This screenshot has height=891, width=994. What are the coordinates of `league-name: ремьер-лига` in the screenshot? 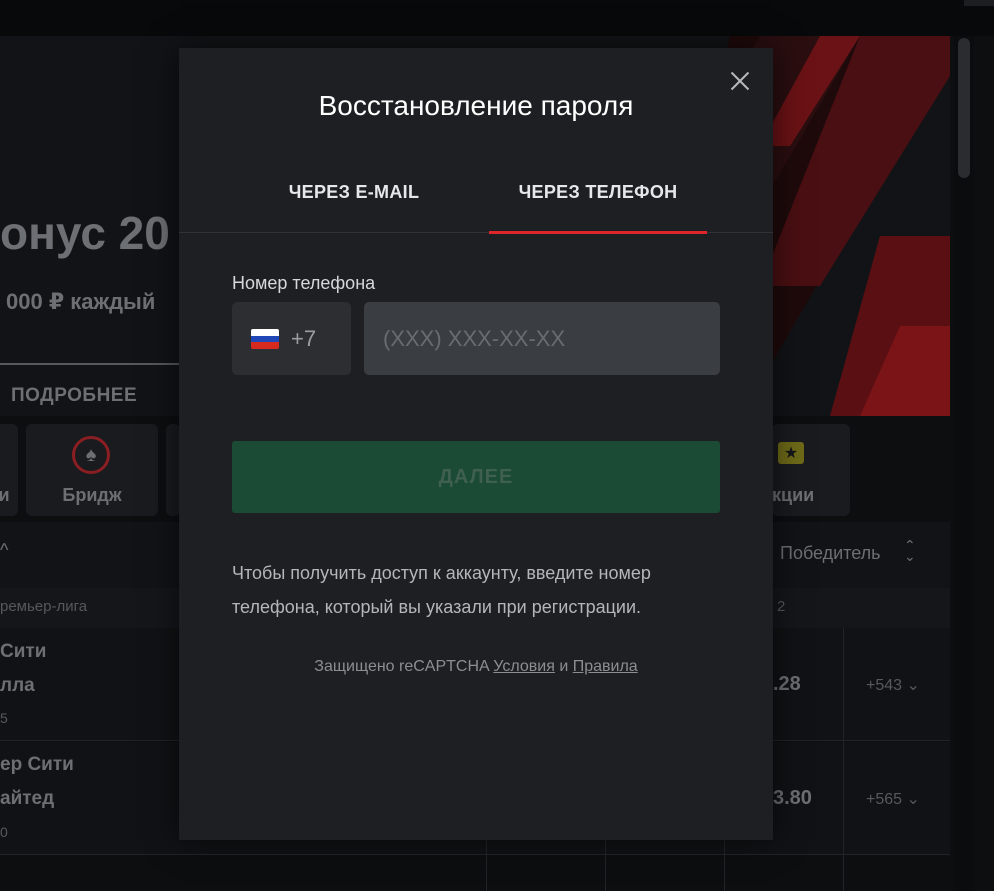 It's located at (44, 606).